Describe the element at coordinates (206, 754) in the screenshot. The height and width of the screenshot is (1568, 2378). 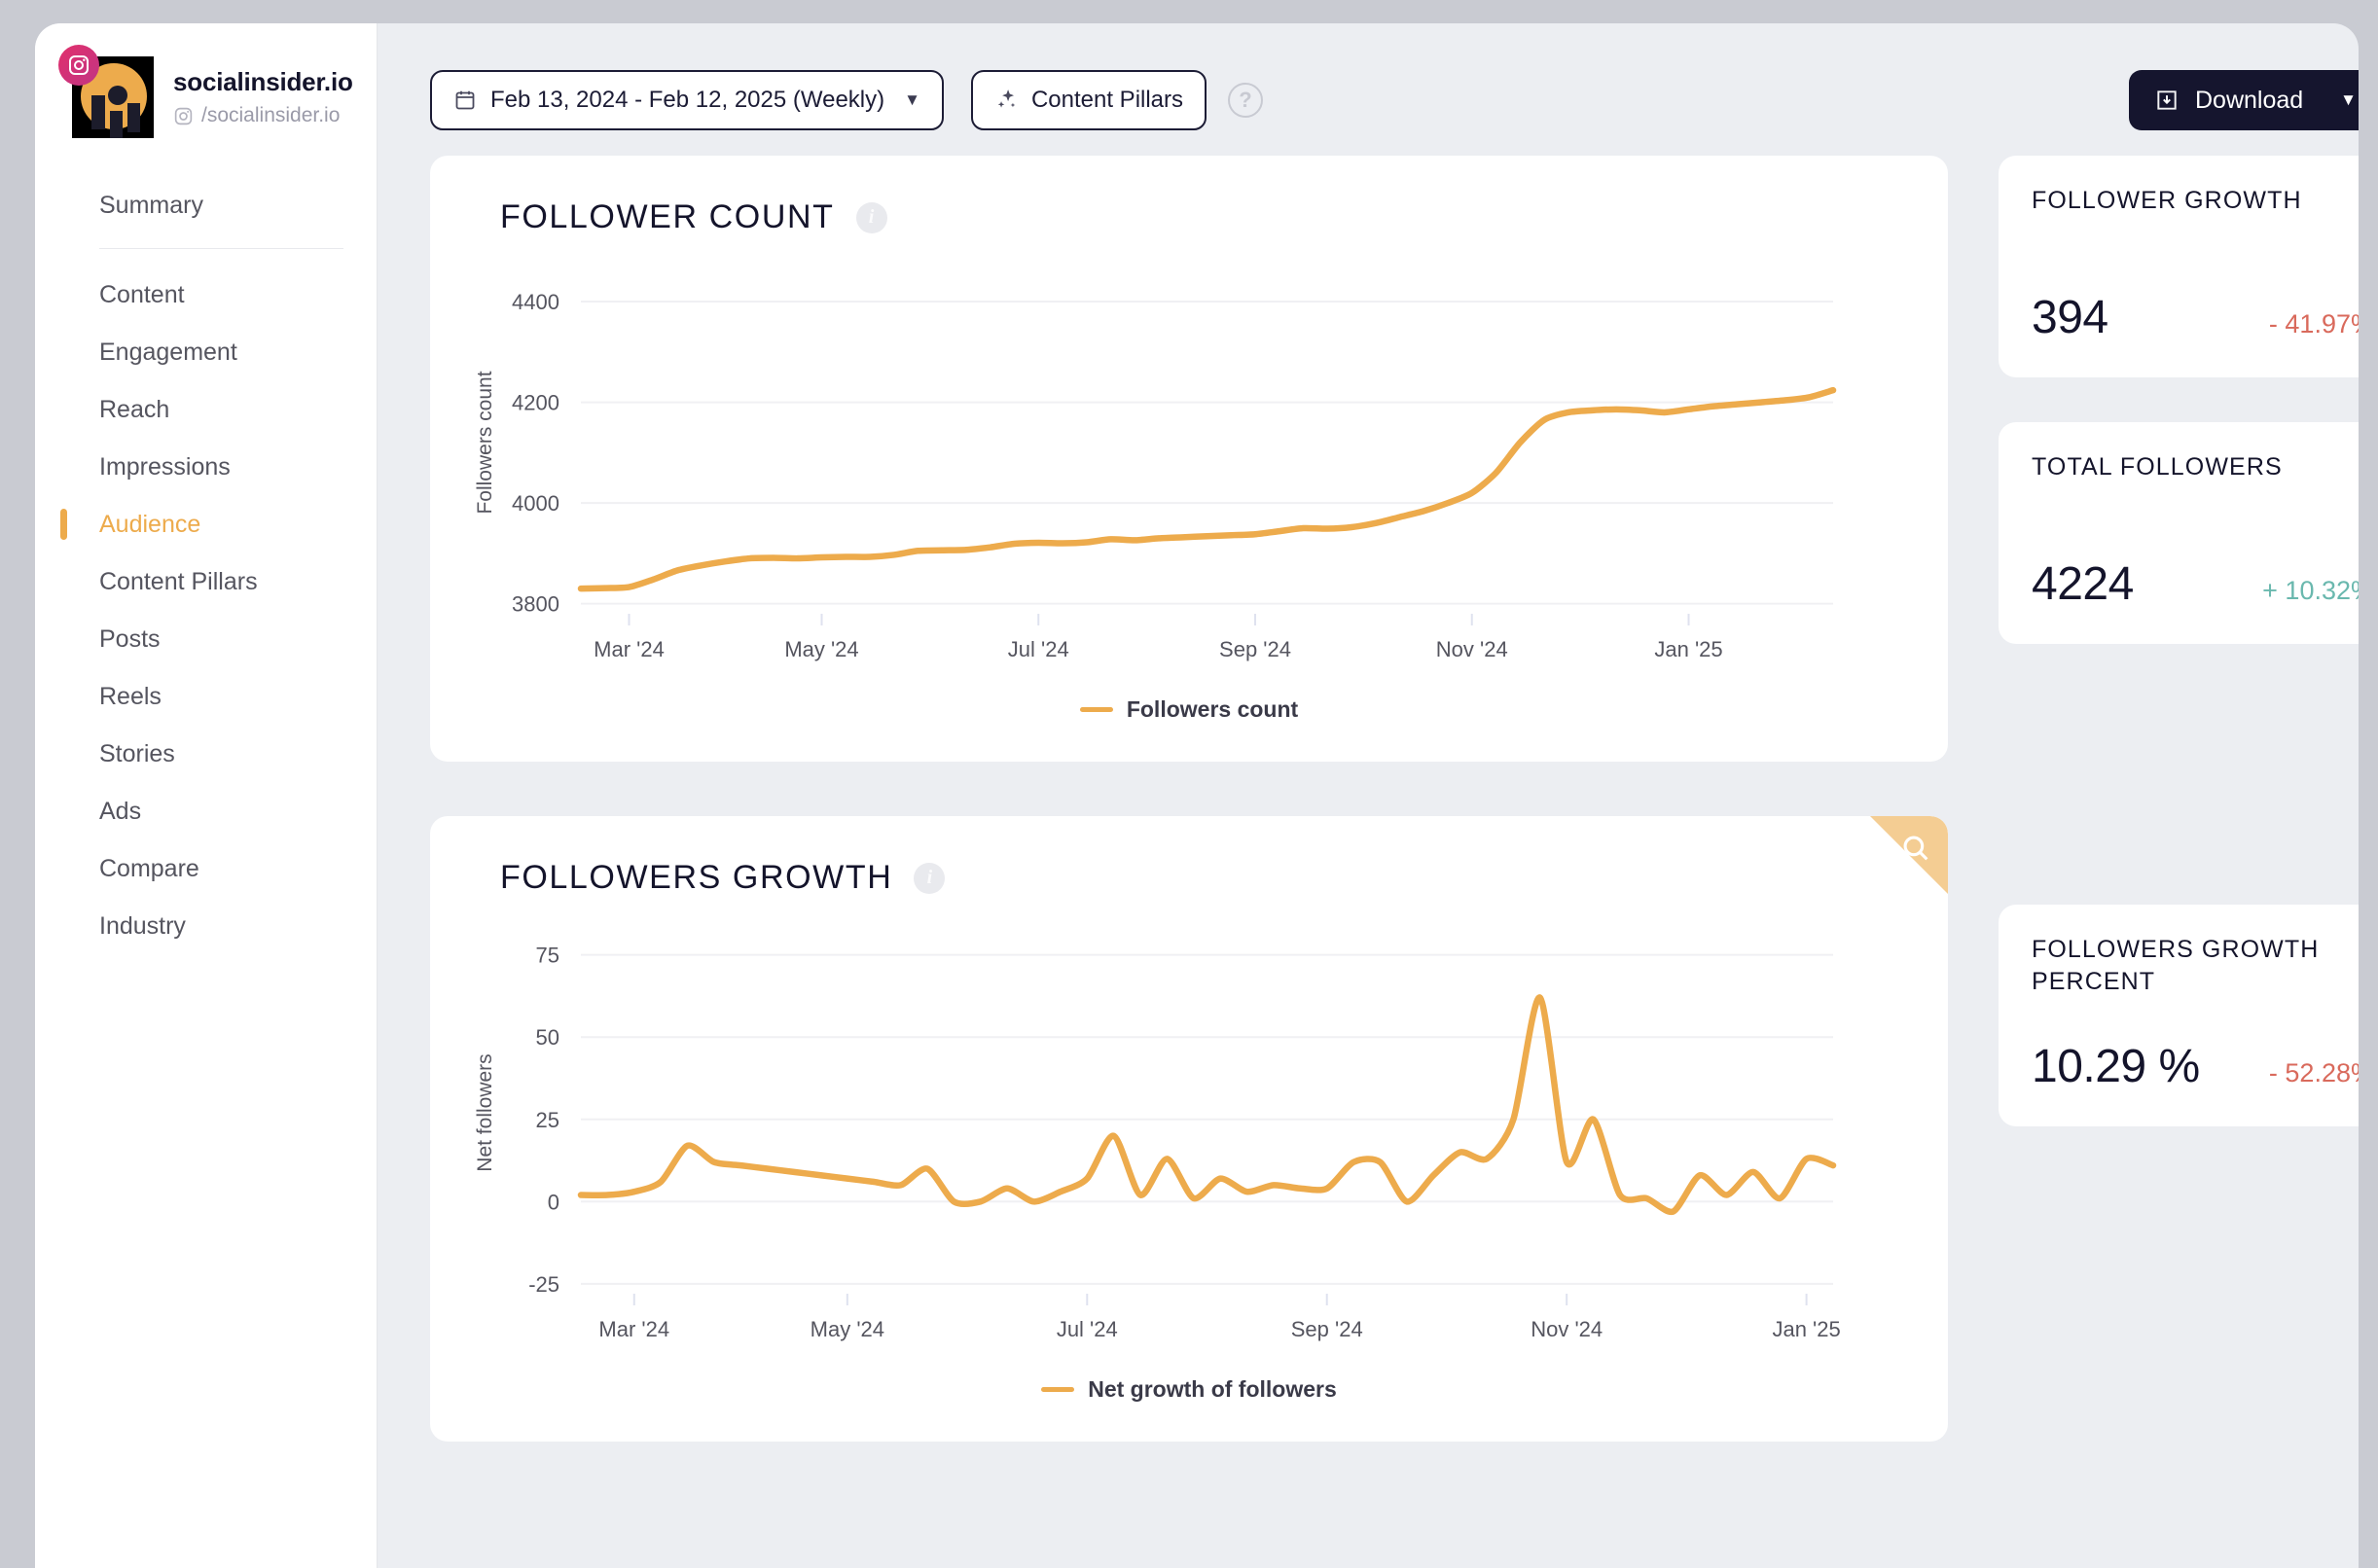
I see `sidebar-item-stories: Stories` at that location.